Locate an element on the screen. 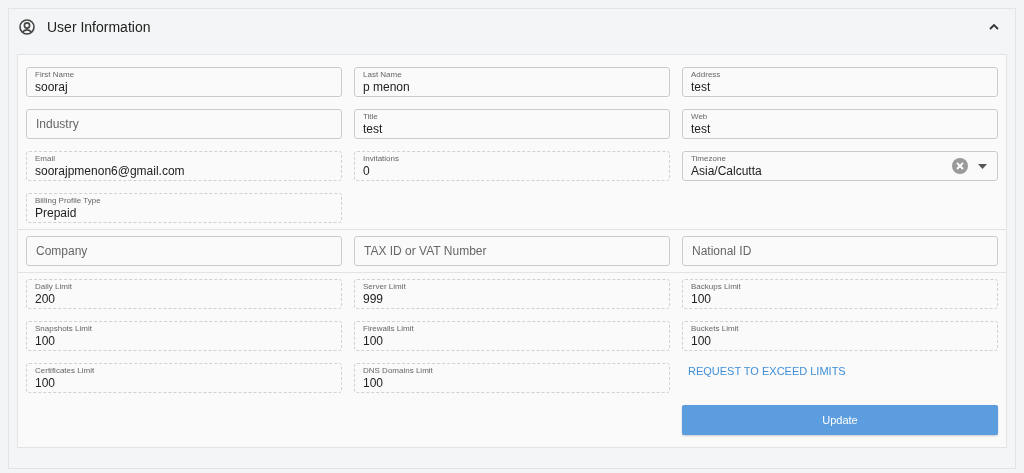 This screenshot has width=1024, height=473. field-label: Server Limit is located at coordinates (385, 287).